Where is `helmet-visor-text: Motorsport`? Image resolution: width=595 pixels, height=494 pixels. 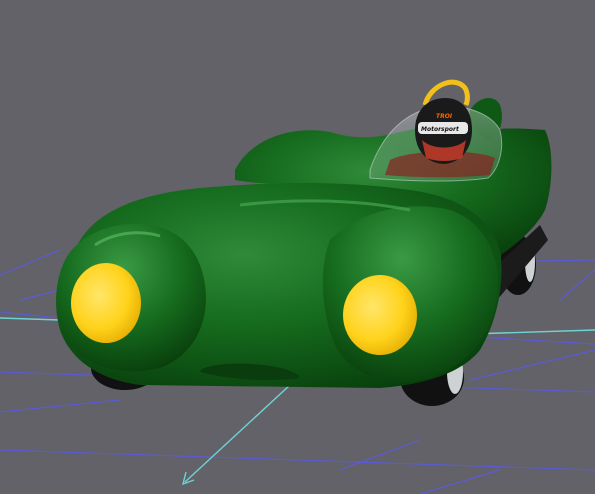
helmet-visor-text: Motorsport is located at coordinates (440, 129).